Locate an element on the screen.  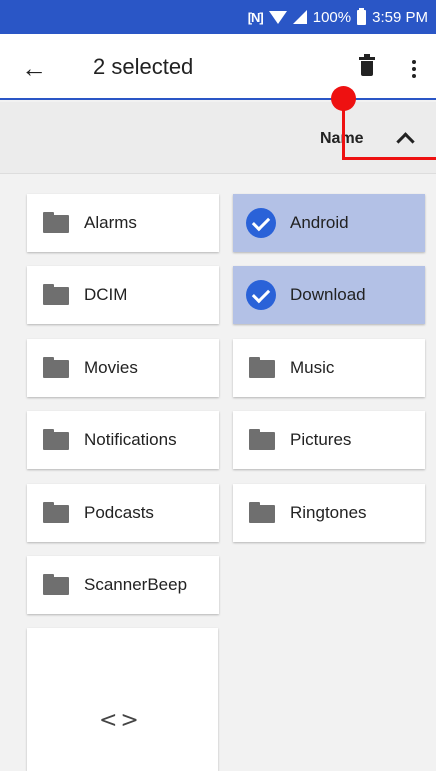
folder-name: Pictures is located at coordinates (321, 439).